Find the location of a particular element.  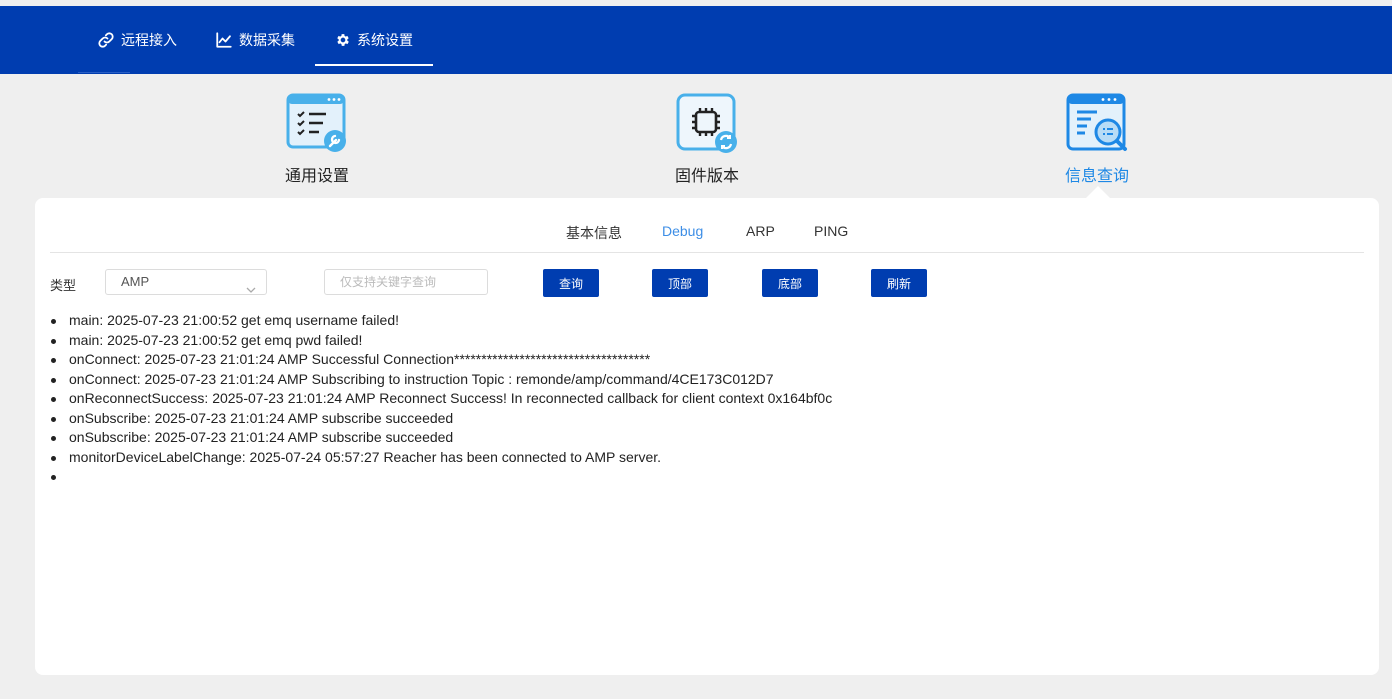

panel-caret is located at coordinates (1098, 192).